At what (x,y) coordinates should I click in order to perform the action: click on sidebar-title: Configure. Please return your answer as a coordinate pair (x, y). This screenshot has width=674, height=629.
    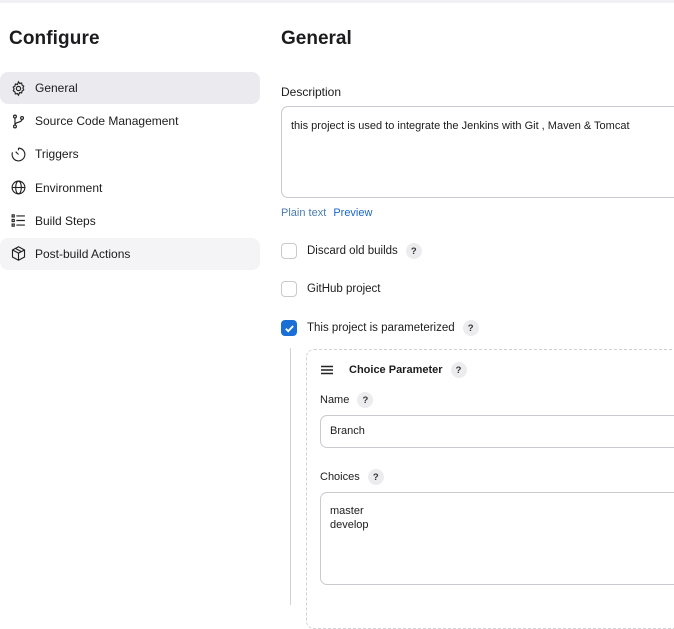
    Looking at the image, I should click on (54, 38).